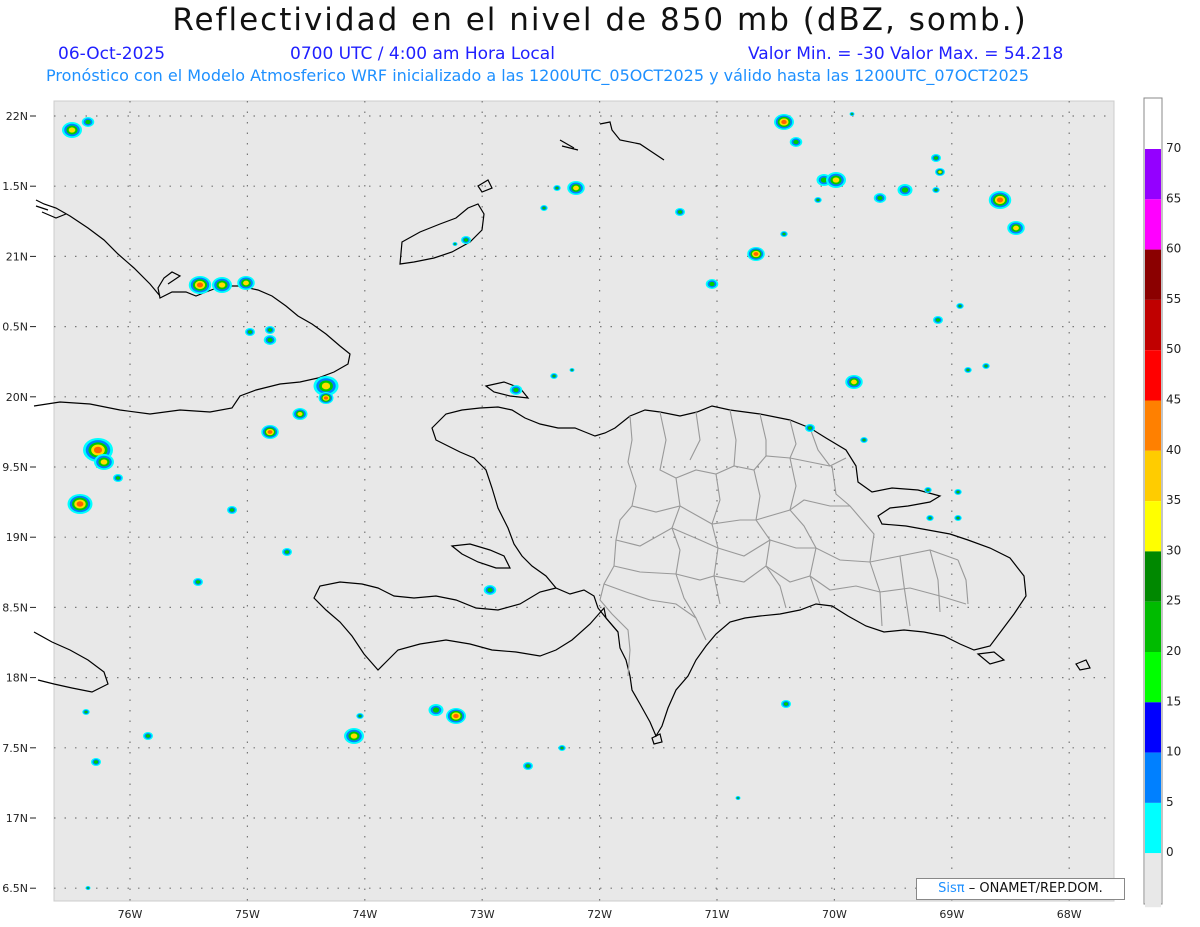 The width and height of the screenshot is (1200, 927). What do you see at coordinates (1069, 914) in the screenshot?
I see `lon-tick-label: 68W` at bounding box center [1069, 914].